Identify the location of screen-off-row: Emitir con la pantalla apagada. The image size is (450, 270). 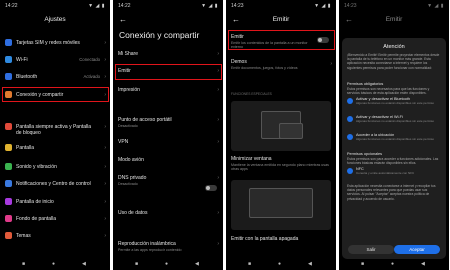
(281, 239).